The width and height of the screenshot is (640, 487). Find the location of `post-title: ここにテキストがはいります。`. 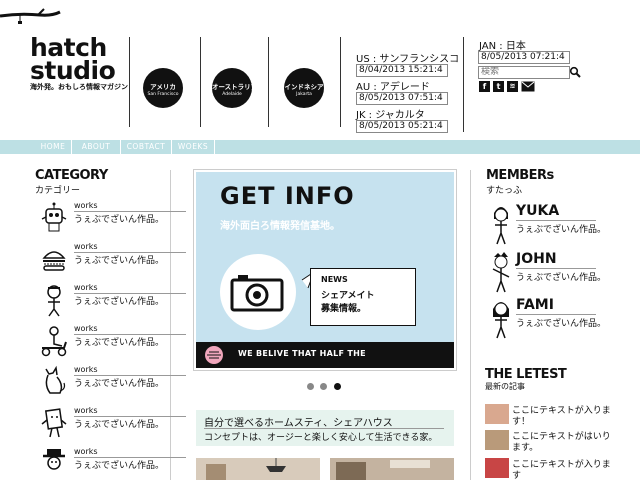

post-title: ここにテキストがはいります。 is located at coordinates (561, 442).